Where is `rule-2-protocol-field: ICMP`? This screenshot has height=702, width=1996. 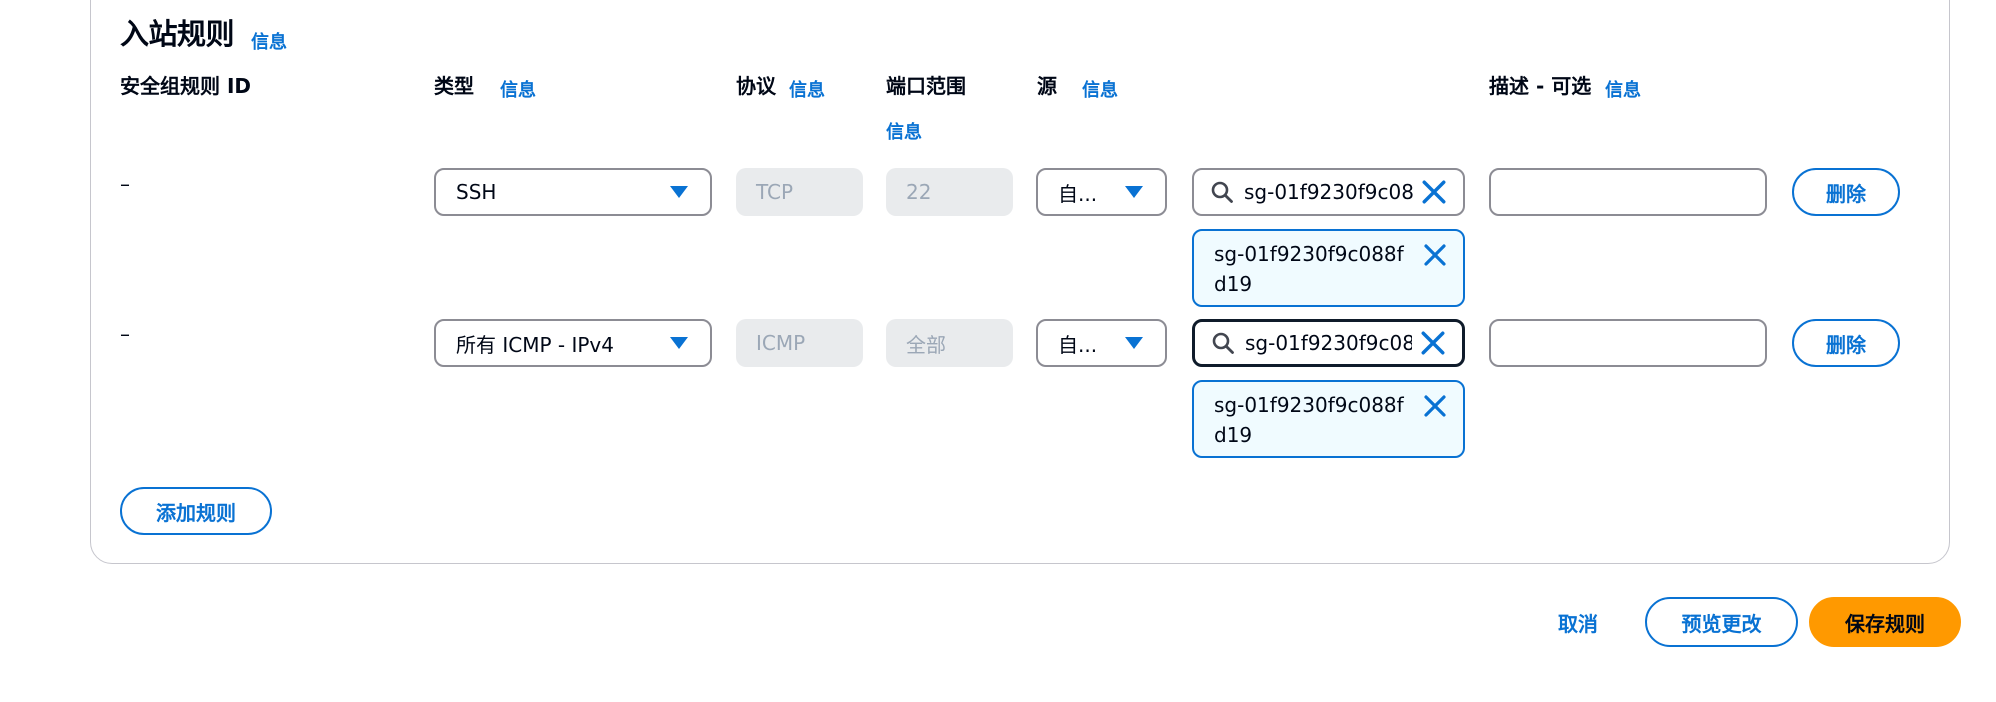 rule-2-protocol-field: ICMP is located at coordinates (799, 343).